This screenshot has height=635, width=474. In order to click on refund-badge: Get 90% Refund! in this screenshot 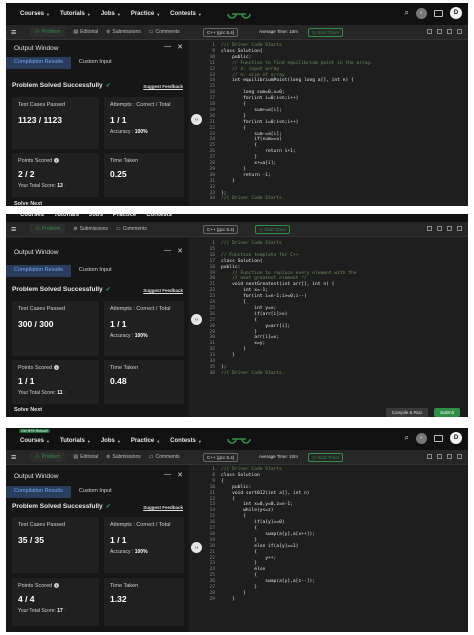, I will do `click(34, 431)`.